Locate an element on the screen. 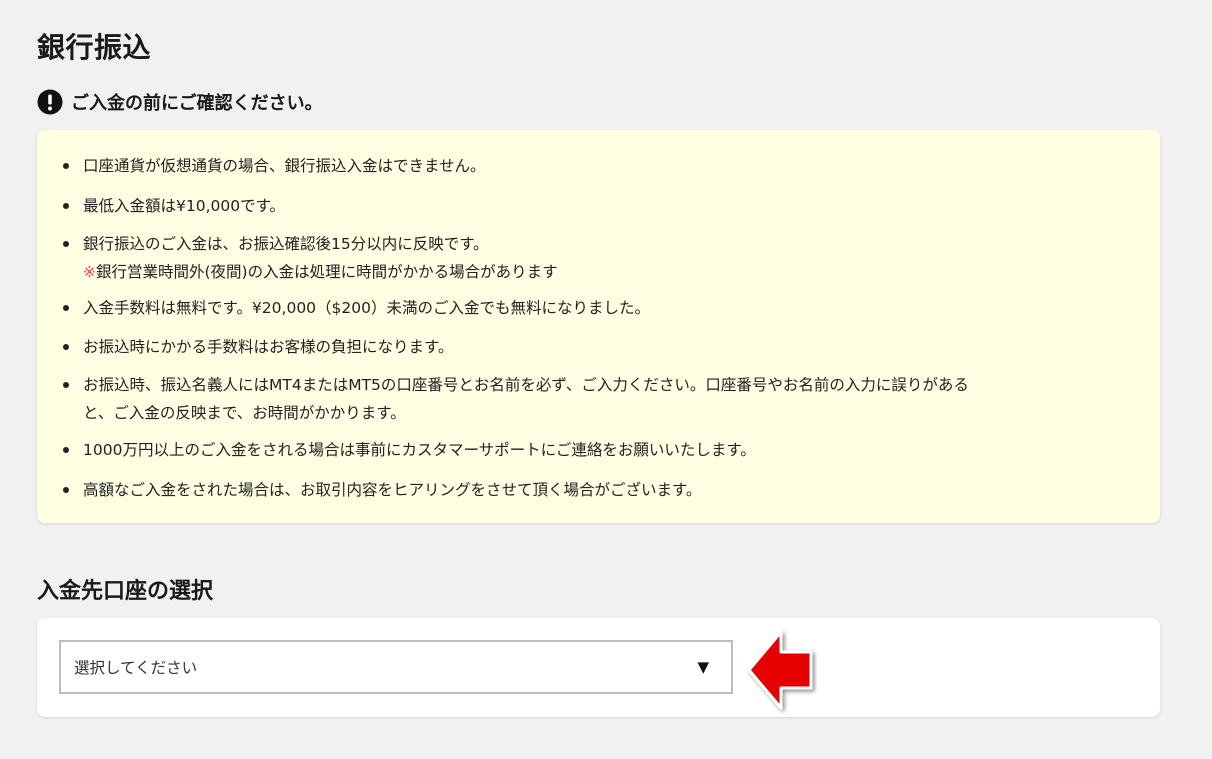 This screenshot has width=1212, height=759. notice-item-currency: 口座通貨が仮想通貨の場合、銀行振込入金はできません。 is located at coordinates (274, 166).